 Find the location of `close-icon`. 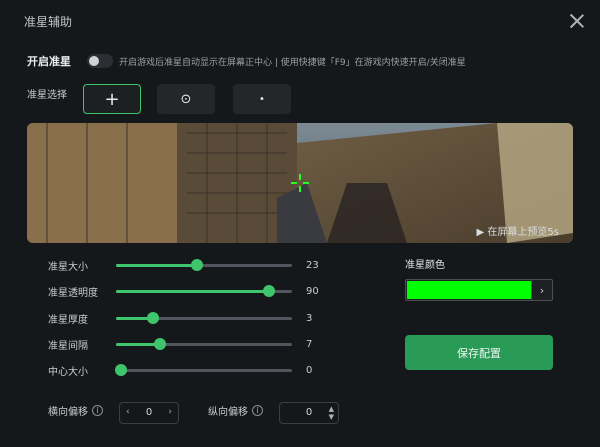

close-icon is located at coordinates (577, 21).